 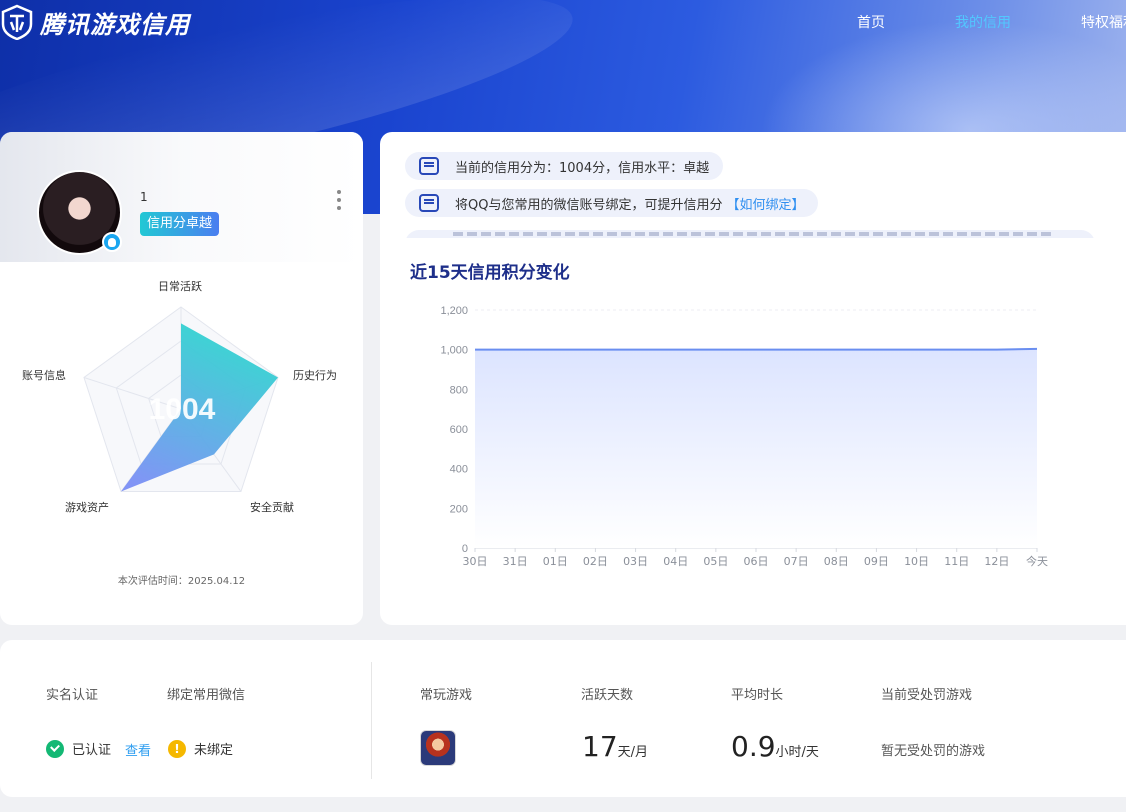 What do you see at coordinates (757, 695) in the screenshot?
I see `average-time-label: 平均时长` at bounding box center [757, 695].